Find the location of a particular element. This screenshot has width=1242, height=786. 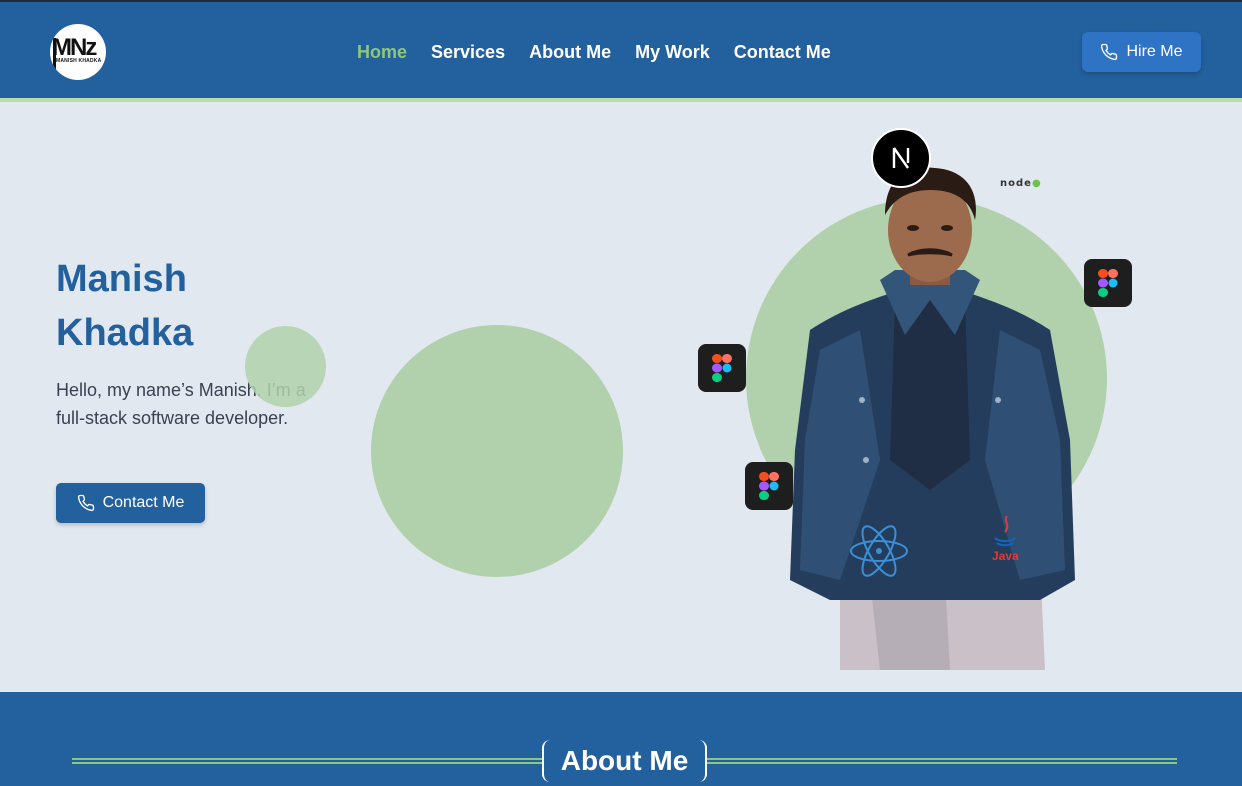

logo-subtitle: MANISH KHADKA is located at coordinates (79, 61).